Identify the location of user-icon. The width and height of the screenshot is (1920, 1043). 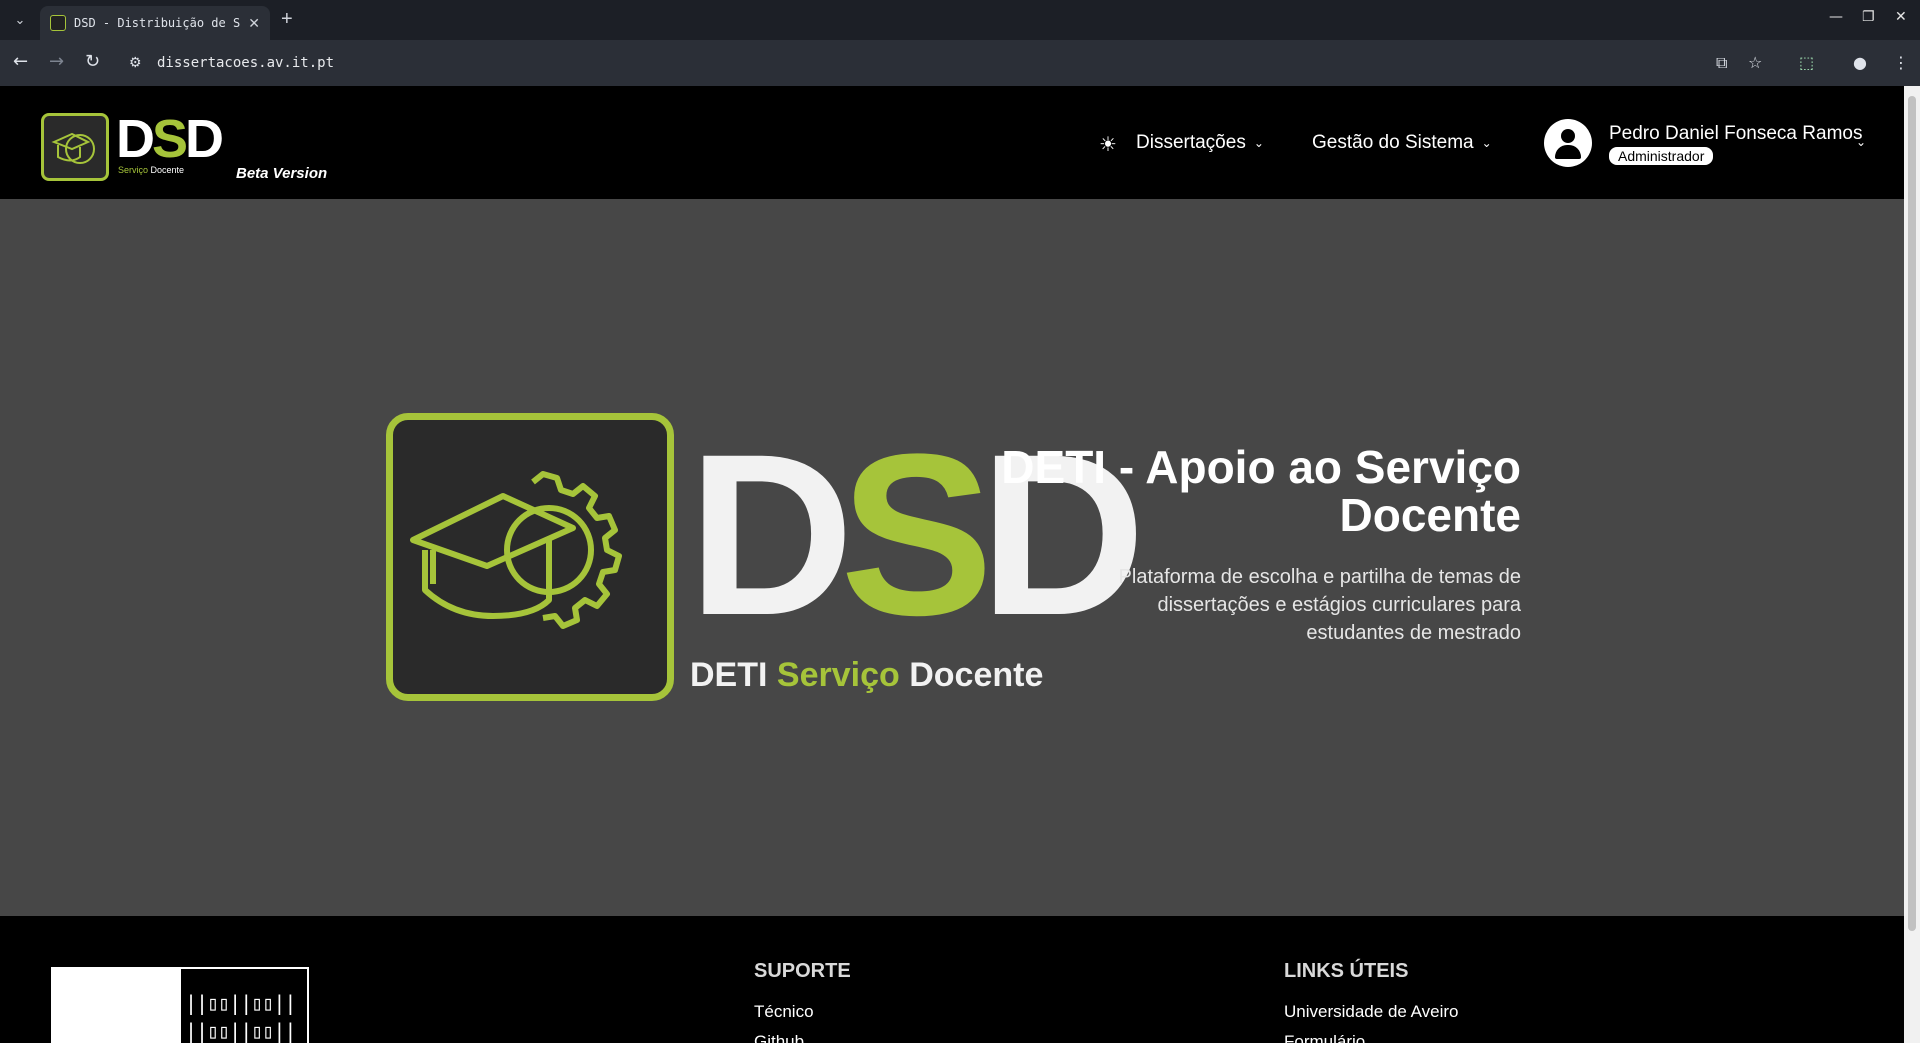
(1568, 136).